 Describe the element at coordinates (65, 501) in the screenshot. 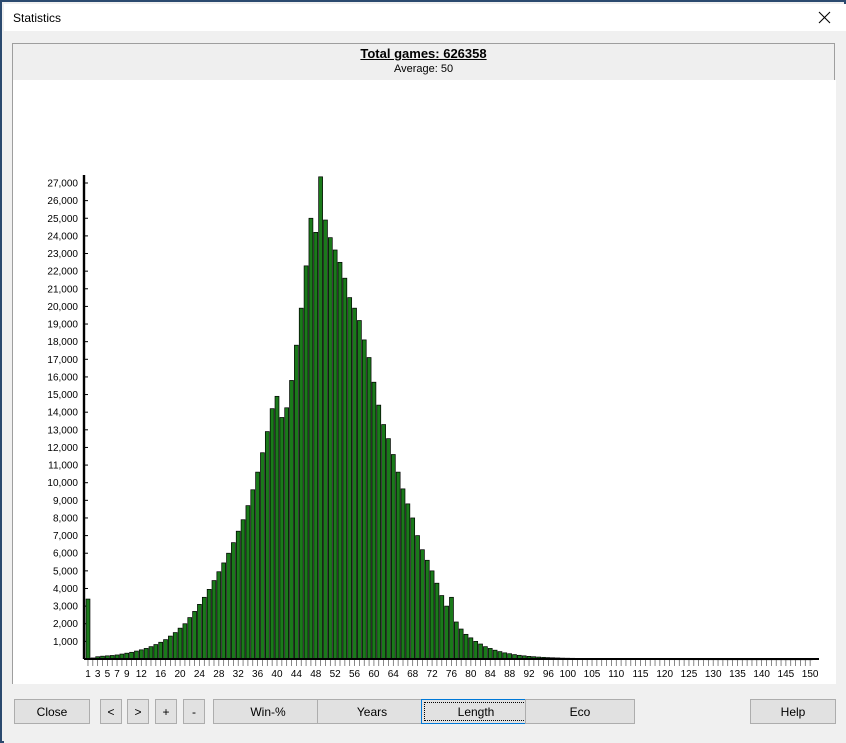

I see `svg-text: 9,000` at that location.